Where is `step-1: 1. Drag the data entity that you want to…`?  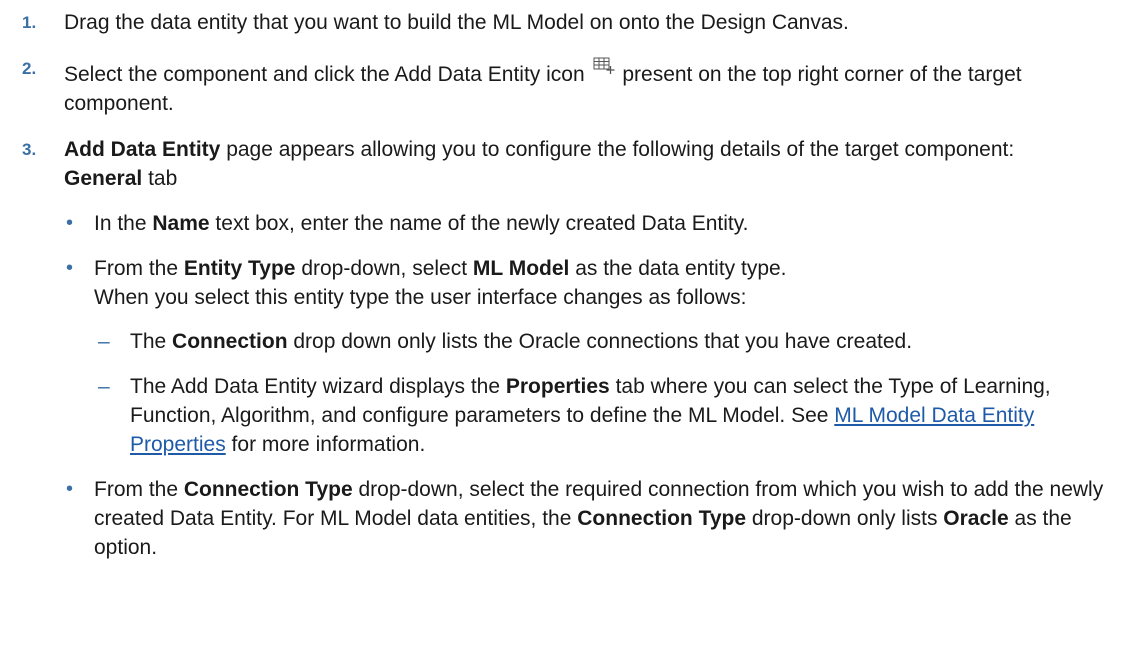 step-1: 1. Drag the data entity that you want to… is located at coordinates (569, 22).